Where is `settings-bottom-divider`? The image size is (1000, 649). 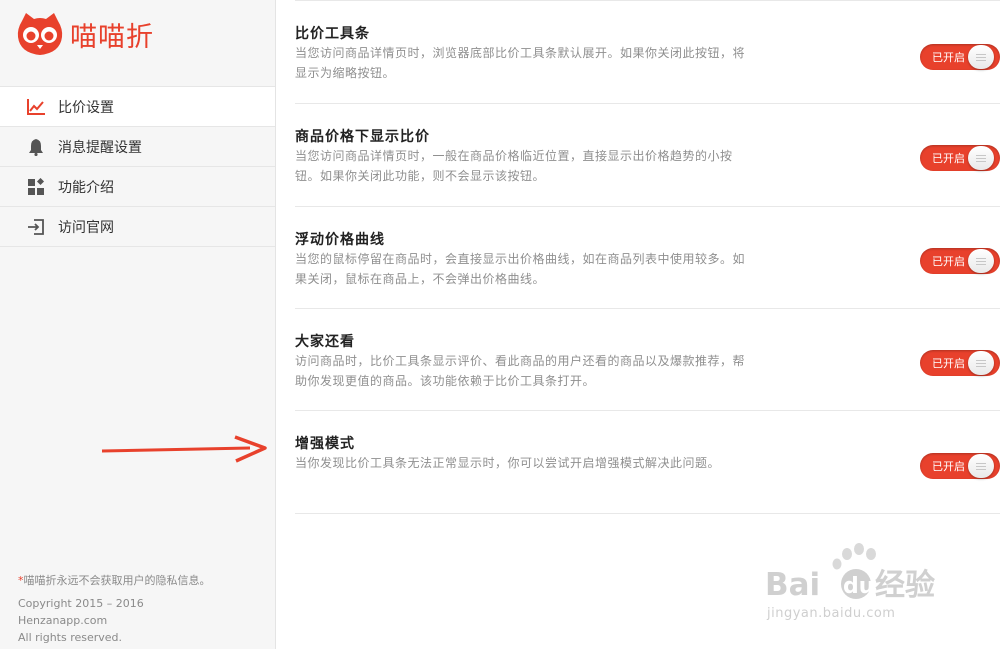
settings-bottom-divider is located at coordinates (647, 513).